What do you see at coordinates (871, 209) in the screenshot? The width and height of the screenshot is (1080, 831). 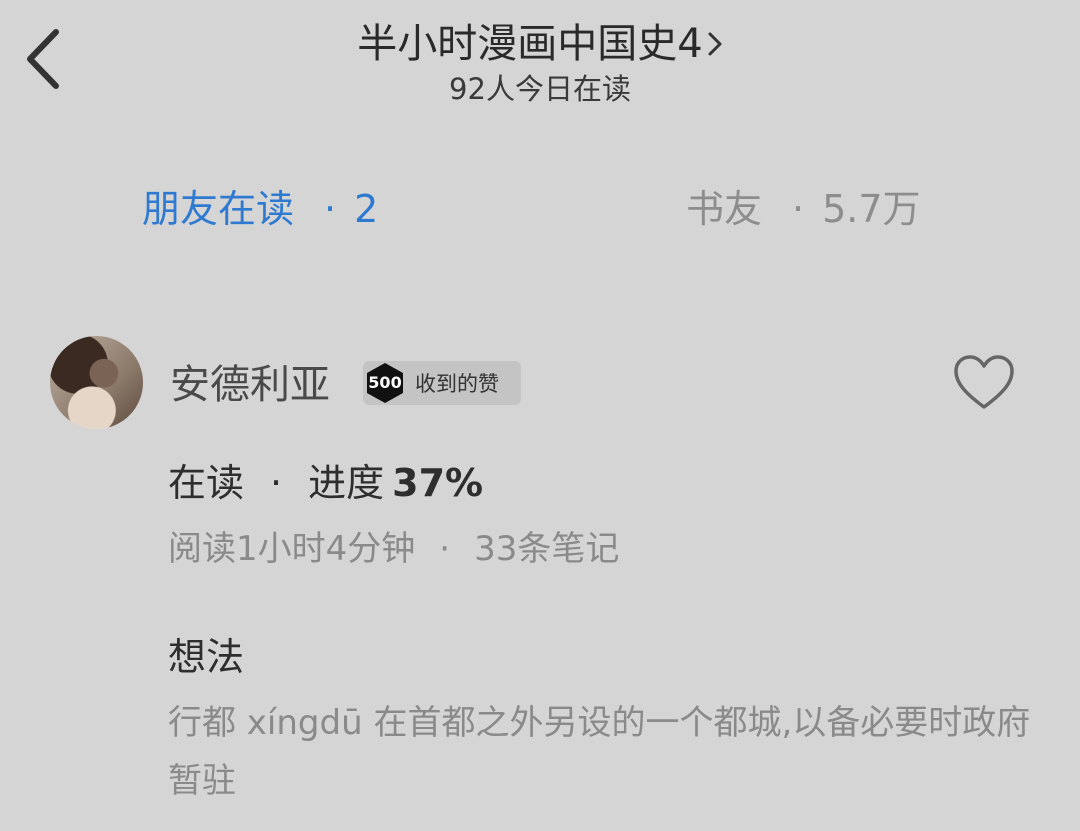 I see `tab-count: 5.7万` at bounding box center [871, 209].